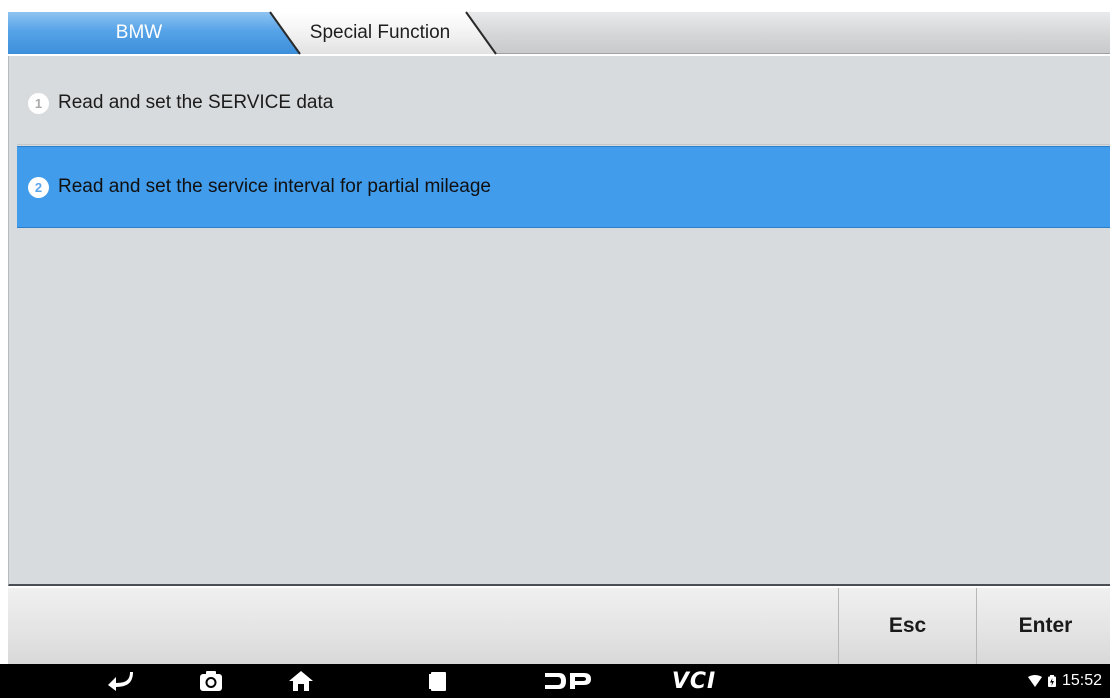 The image size is (1110, 698). Describe the element at coordinates (38, 103) in the screenshot. I see `item-number-badge: 1` at that location.